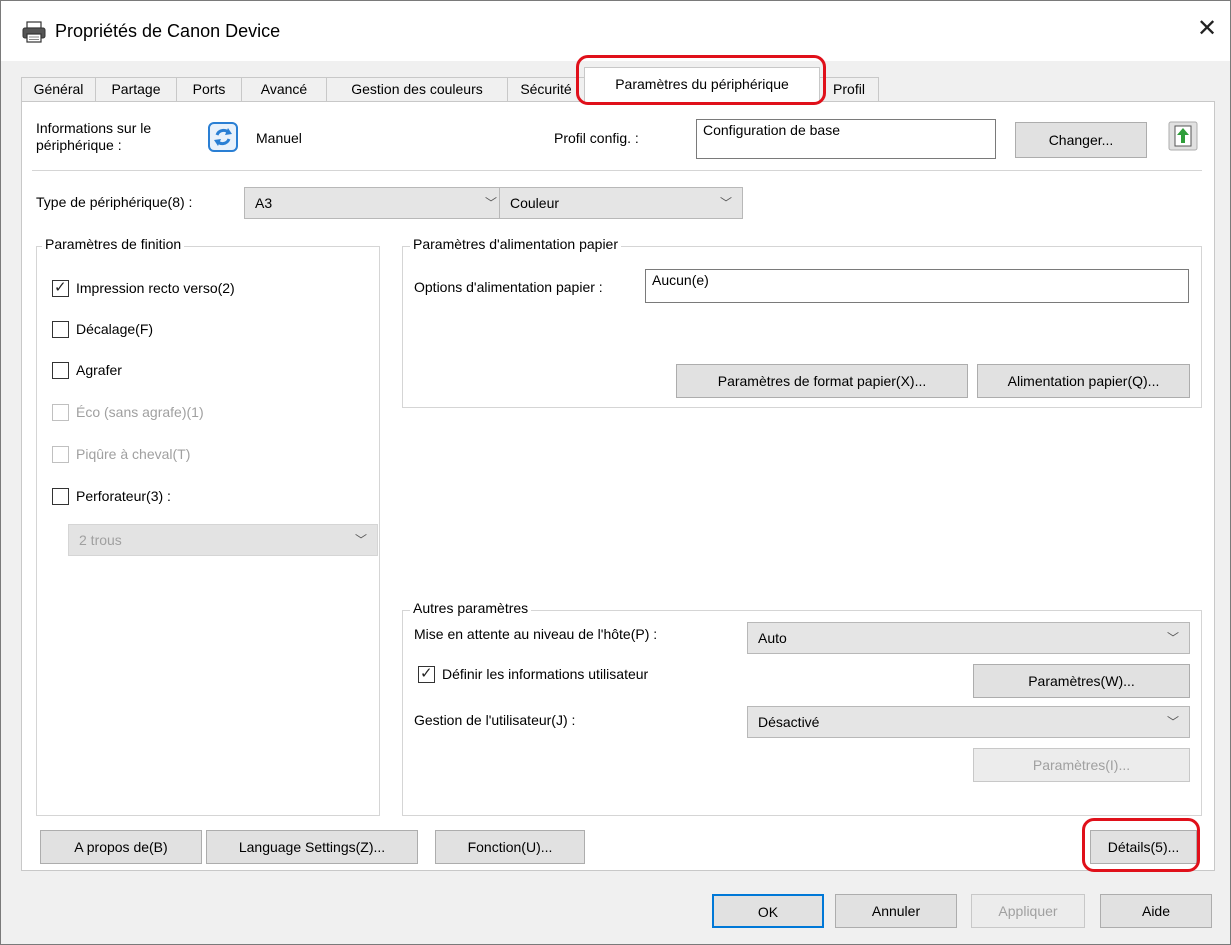  What do you see at coordinates (115, 329) in the screenshot?
I see `offset-label: Décalage(F)` at bounding box center [115, 329].